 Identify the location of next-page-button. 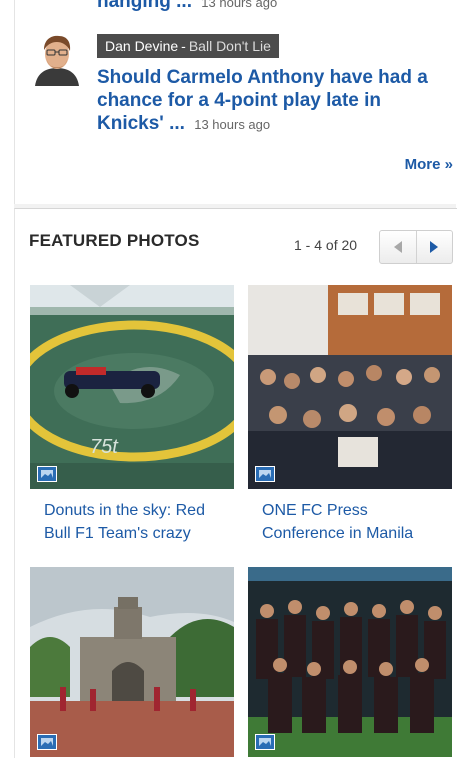
(435, 247).